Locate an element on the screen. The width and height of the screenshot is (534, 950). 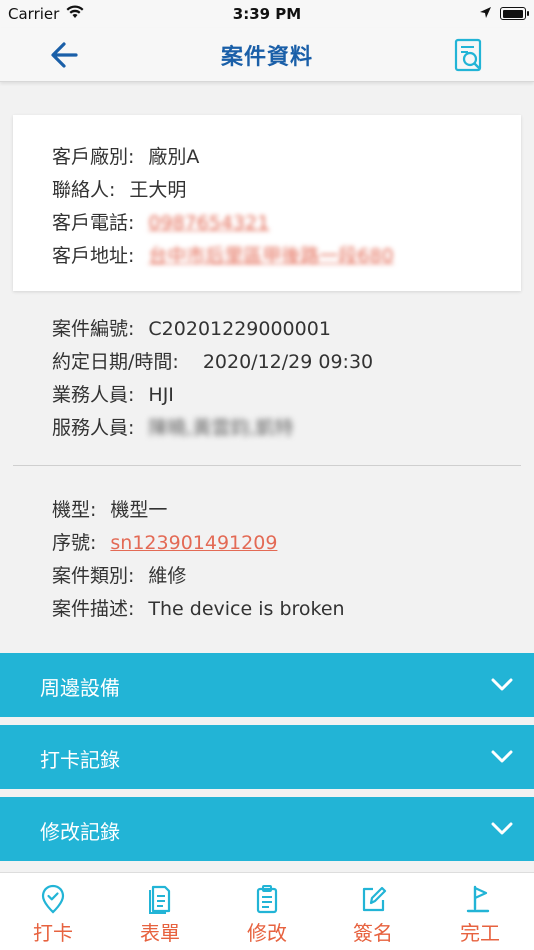
case-number-label: 案件編號: is located at coordinates (93, 329).